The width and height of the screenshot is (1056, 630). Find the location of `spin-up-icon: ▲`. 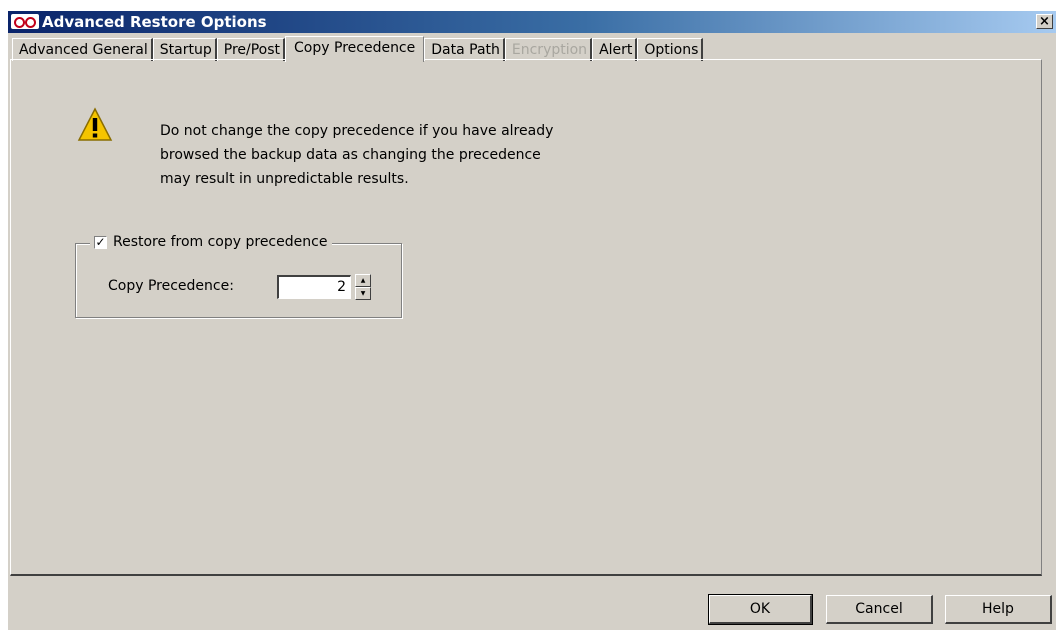

spin-up-icon: ▲ is located at coordinates (363, 280).